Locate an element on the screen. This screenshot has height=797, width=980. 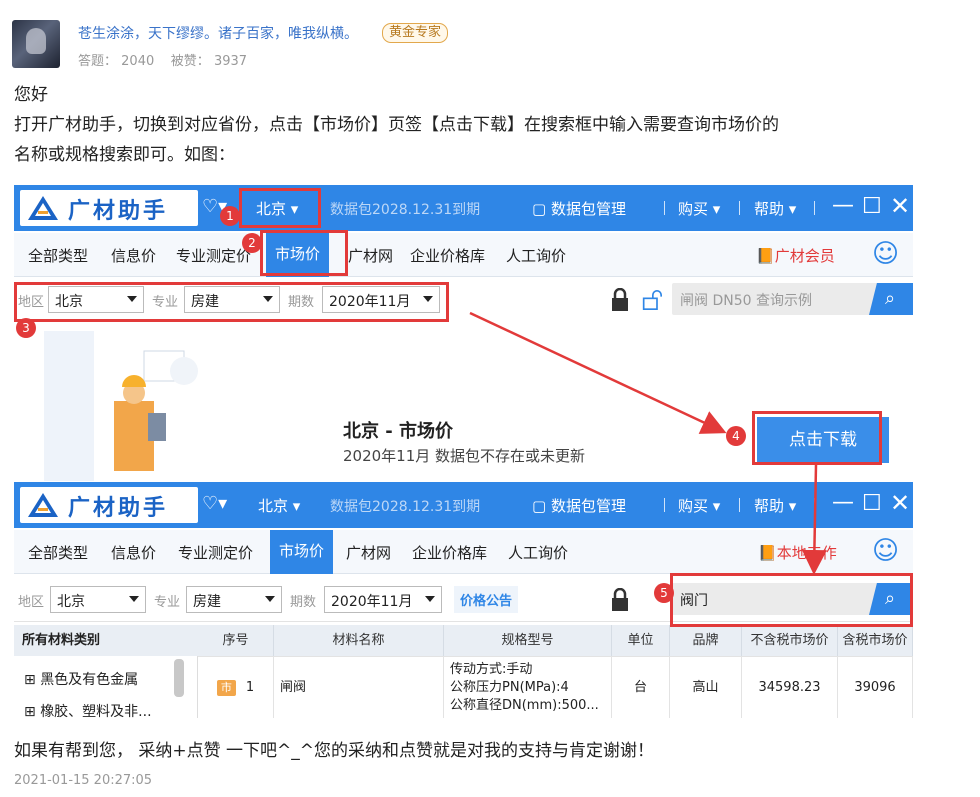
likes-label: 被赞： is located at coordinates (190, 61).